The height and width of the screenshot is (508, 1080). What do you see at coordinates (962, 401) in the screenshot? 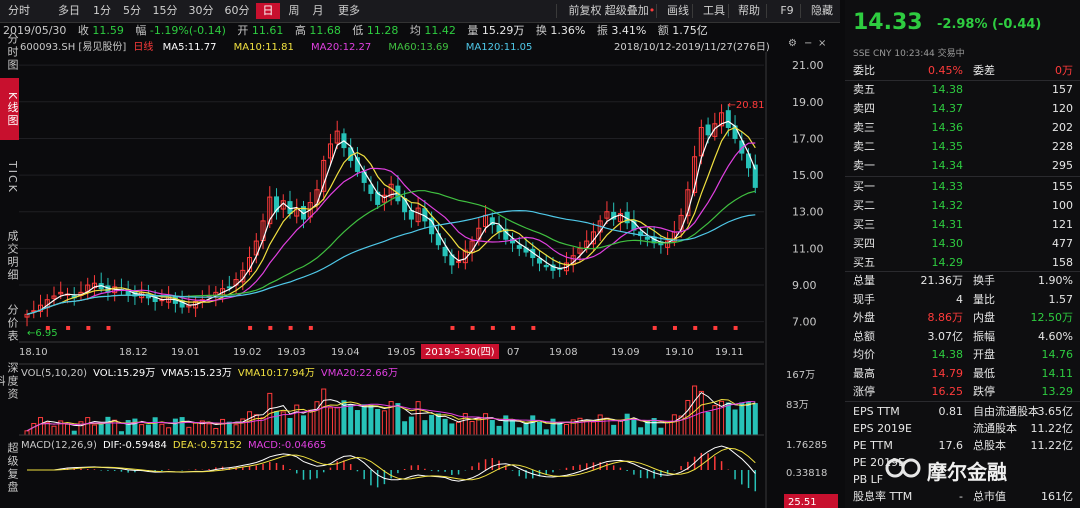
I see `divider` at bounding box center [962, 401].